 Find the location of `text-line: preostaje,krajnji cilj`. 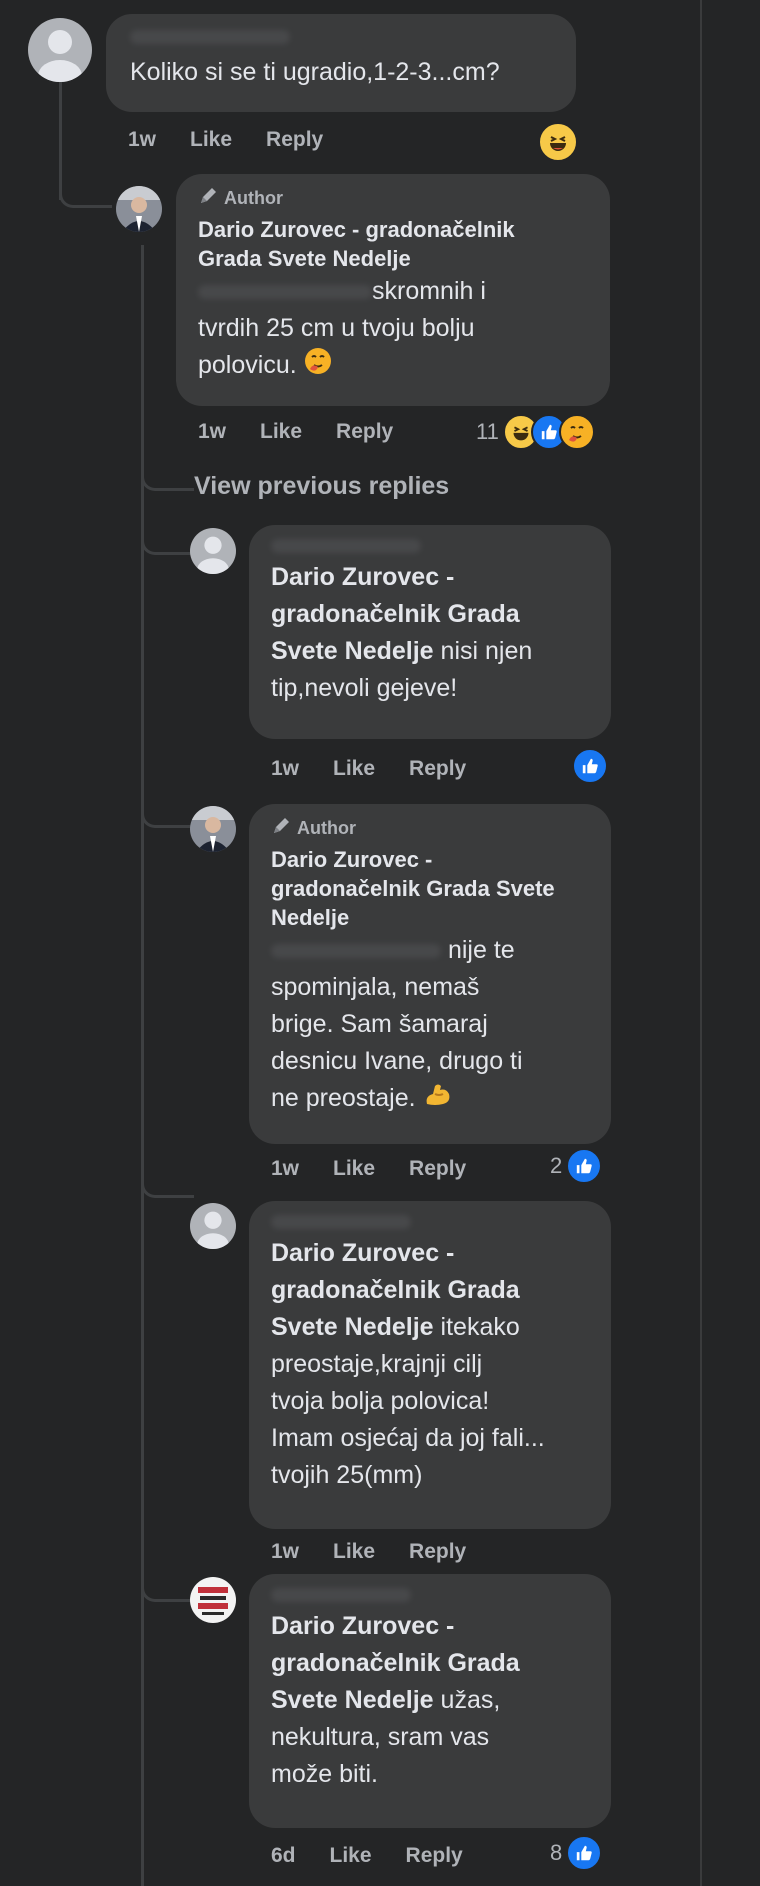

text-line: preostaje,krajnji cilj is located at coordinates (377, 1364).